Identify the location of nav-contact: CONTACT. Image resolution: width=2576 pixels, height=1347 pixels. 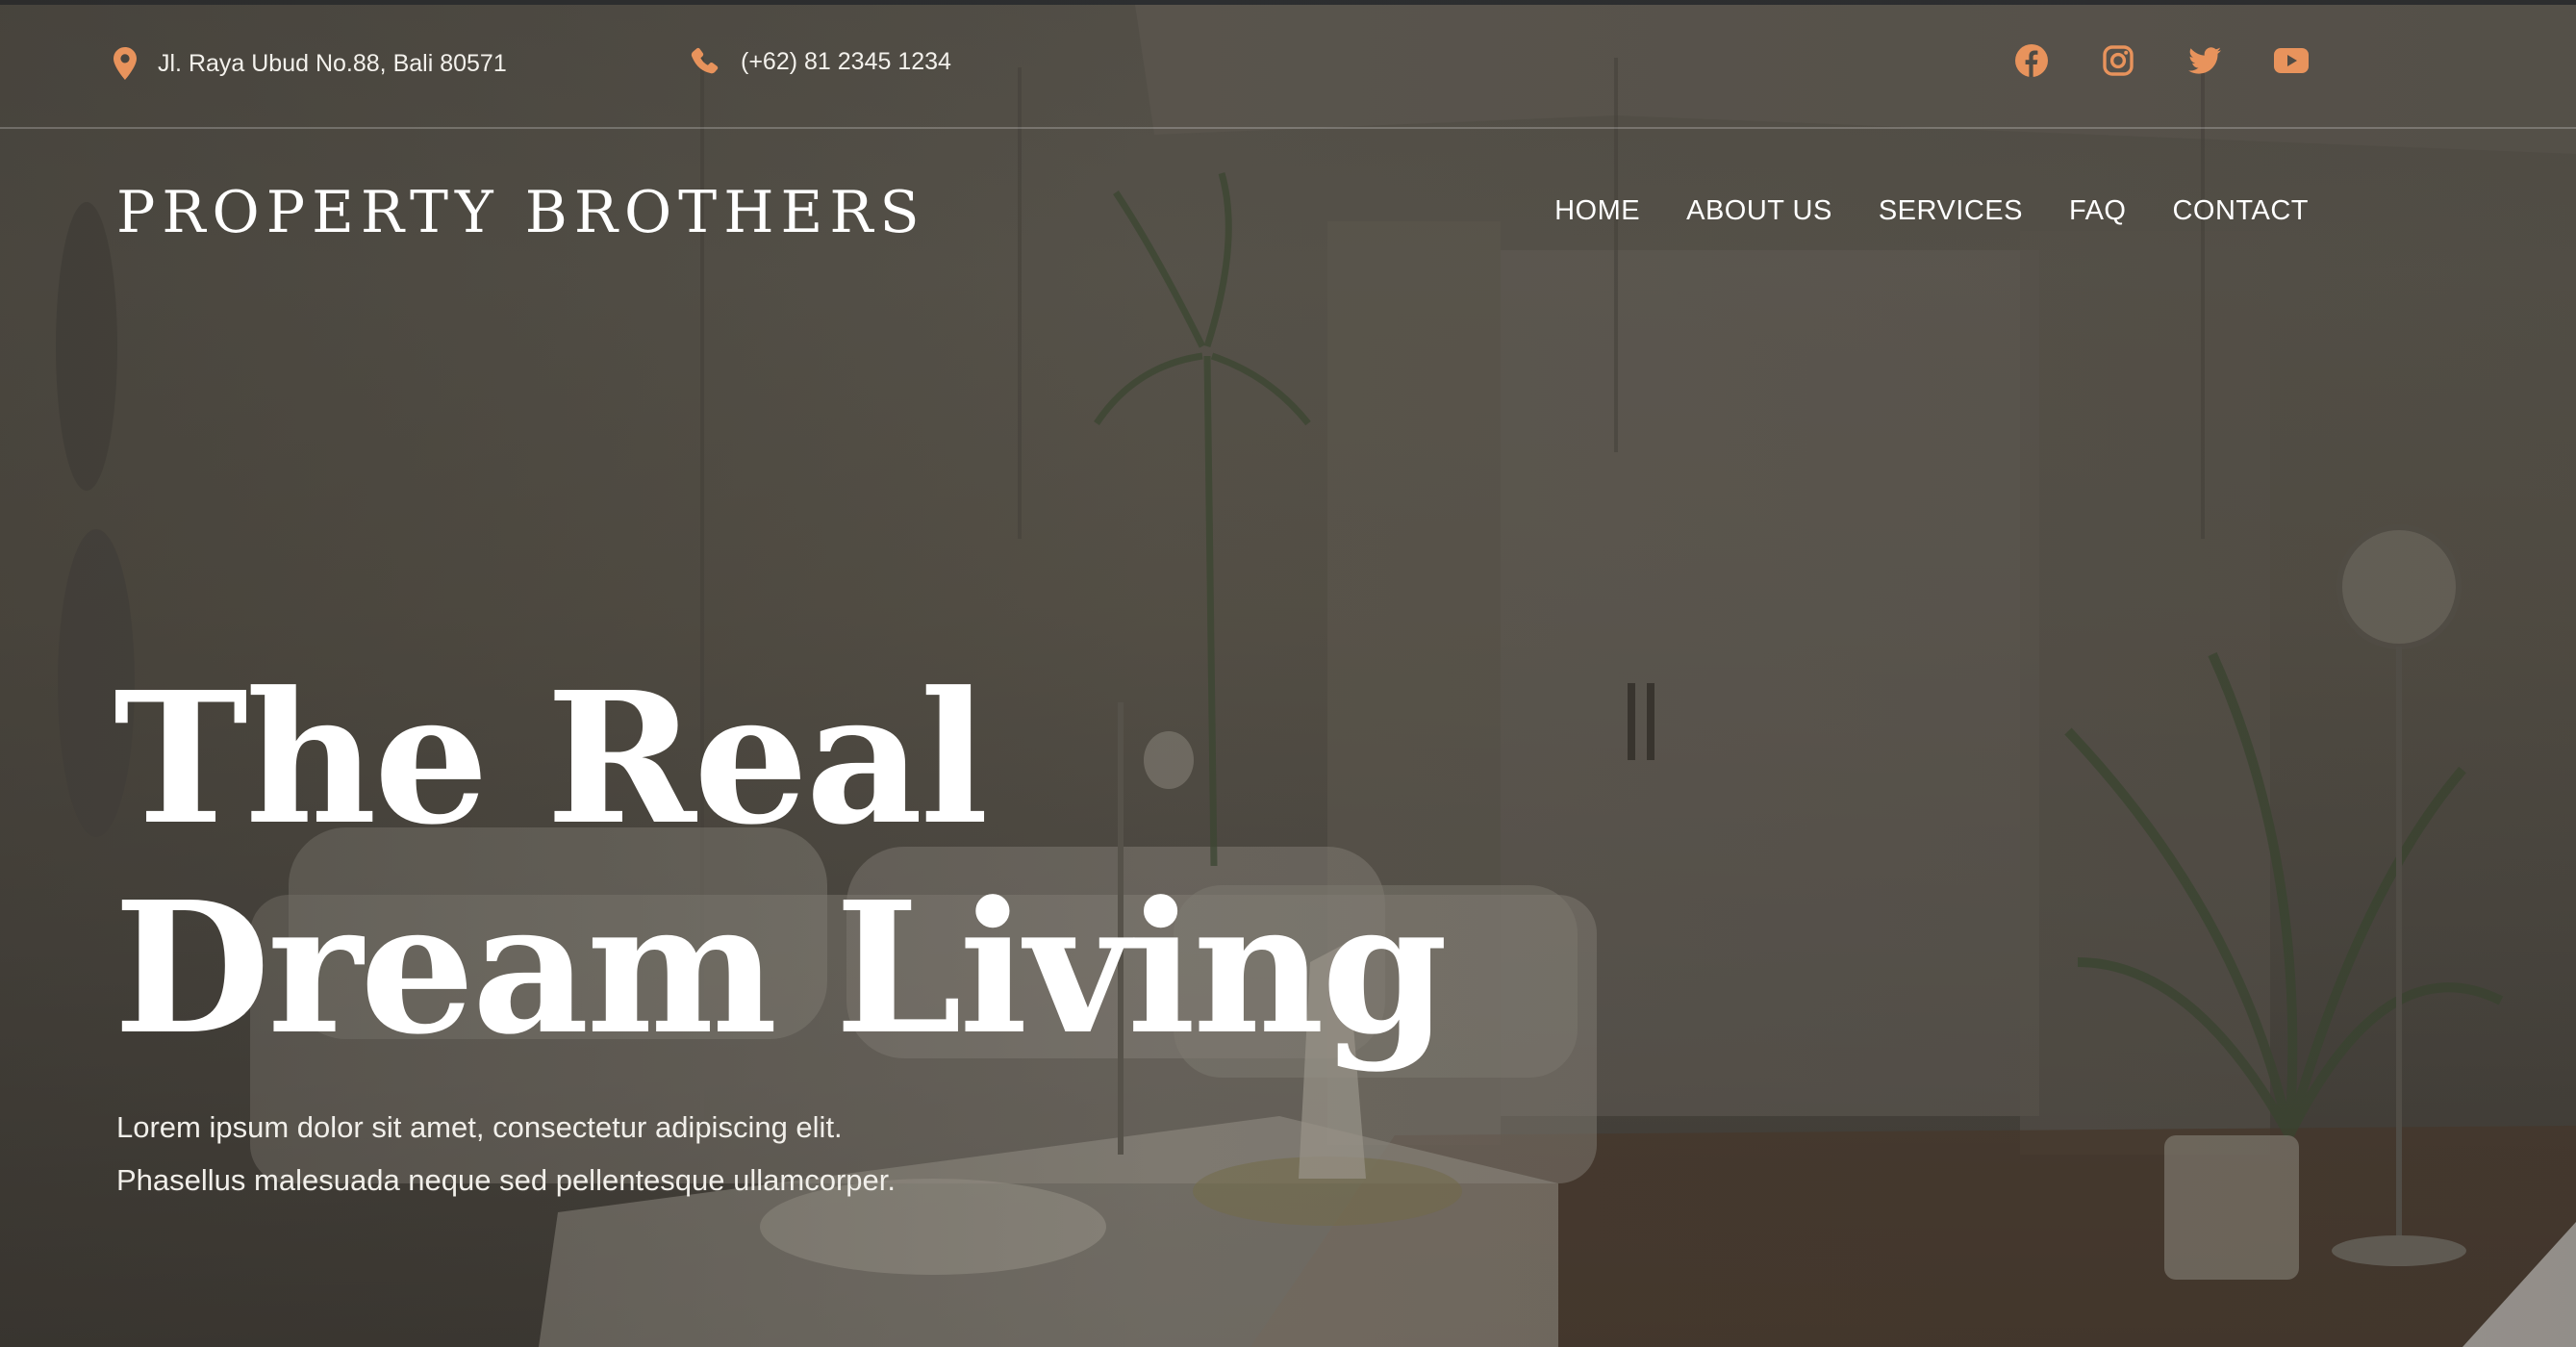
(2240, 211).